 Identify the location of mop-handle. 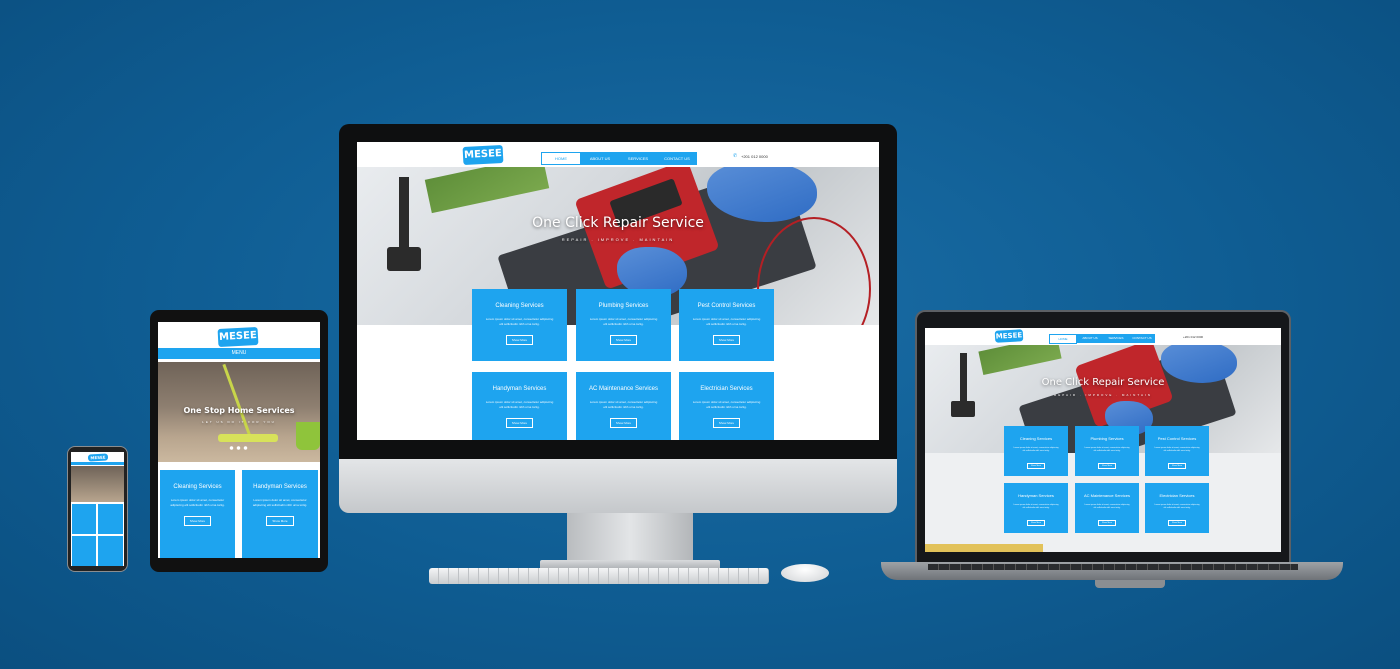
(237, 402).